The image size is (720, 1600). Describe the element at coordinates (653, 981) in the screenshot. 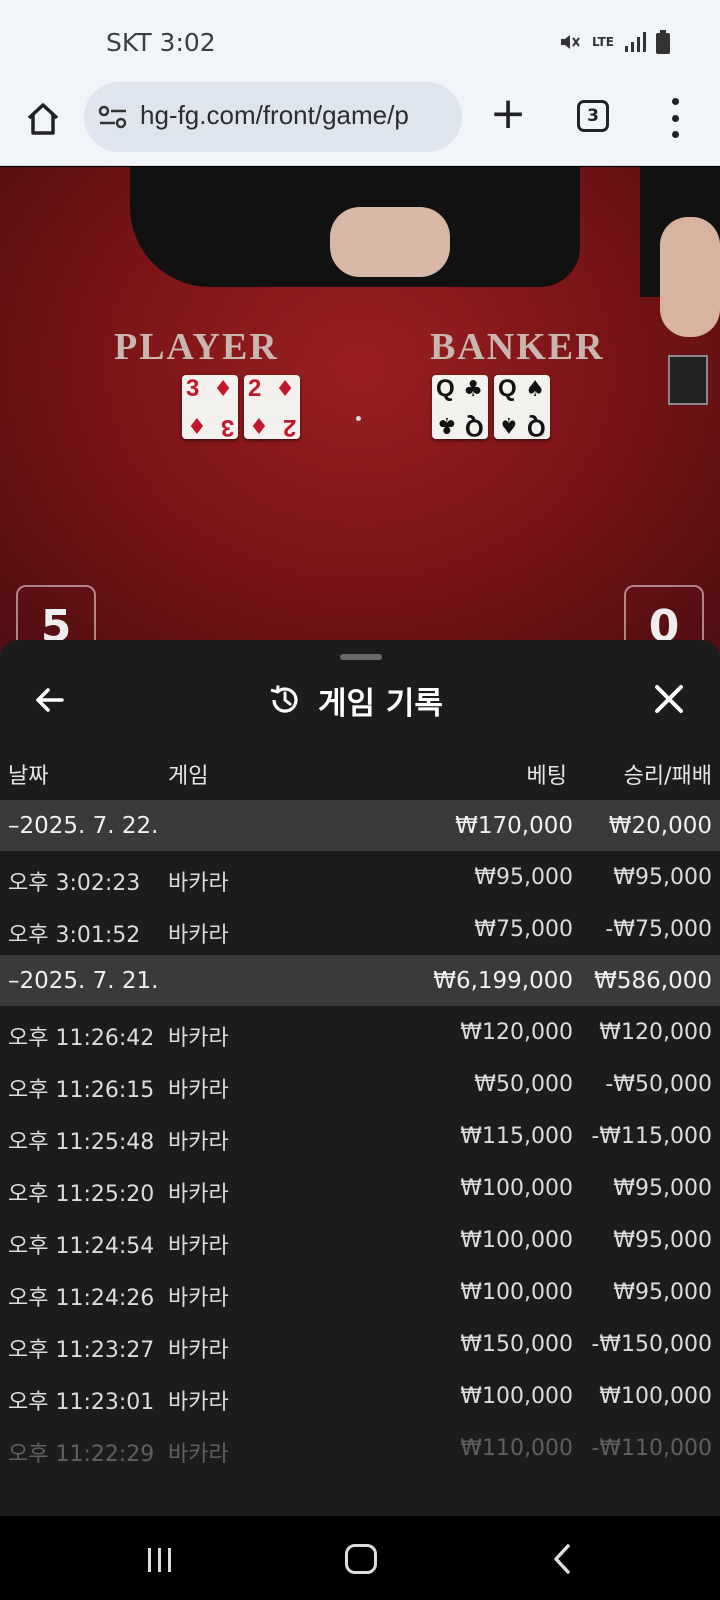

I see `row-result: ₩586,000` at that location.